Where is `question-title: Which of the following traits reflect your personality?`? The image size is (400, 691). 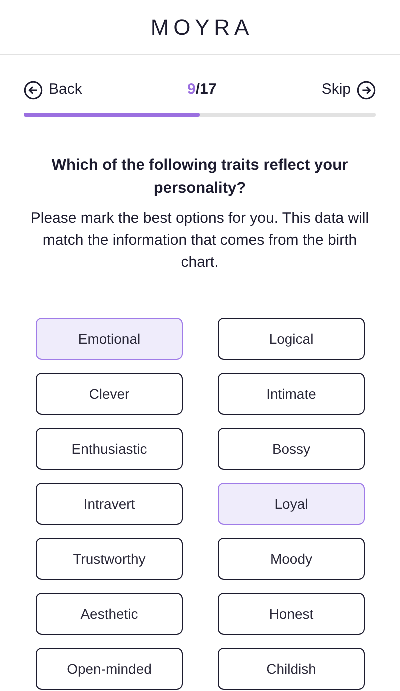
question-title: Which of the following traits reflect your personality? is located at coordinates (200, 177).